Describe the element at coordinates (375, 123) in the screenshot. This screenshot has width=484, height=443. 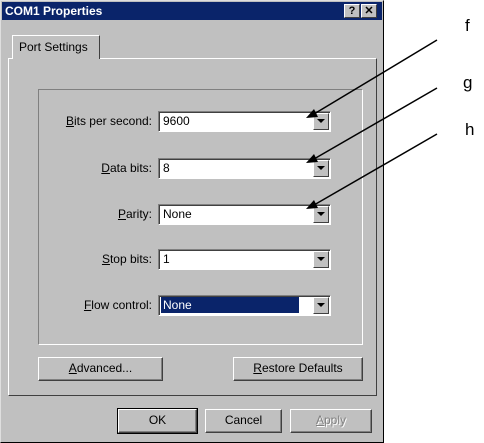
I see `callout-line-g` at that location.